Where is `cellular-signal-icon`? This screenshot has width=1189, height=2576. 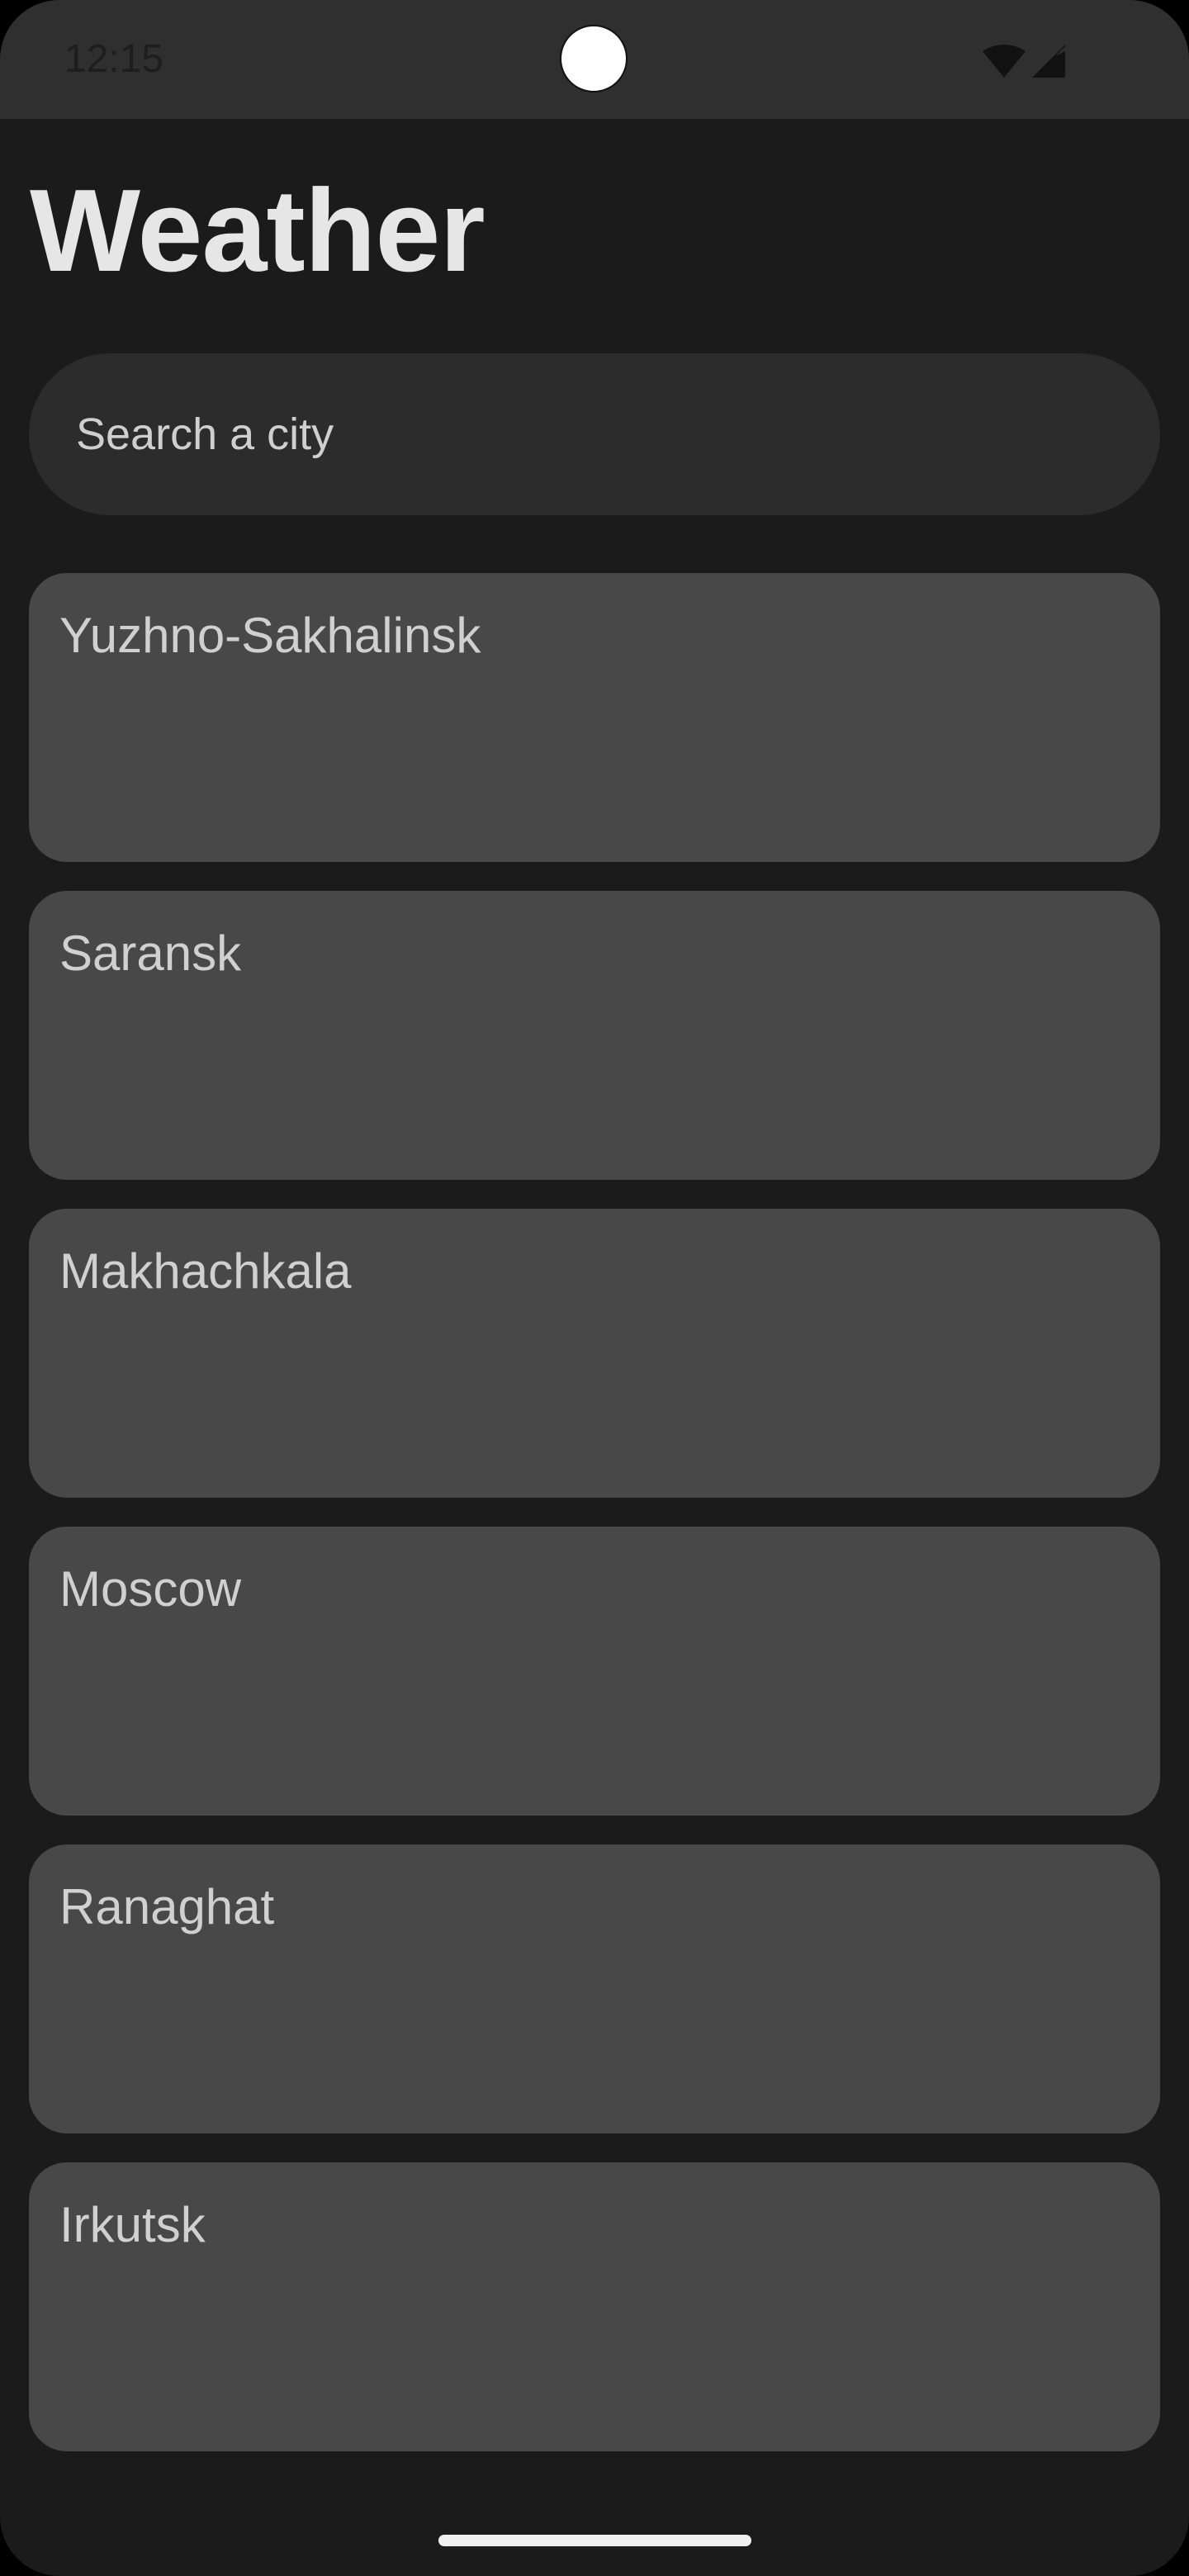
cellular-signal-icon is located at coordinates (1048, 61).